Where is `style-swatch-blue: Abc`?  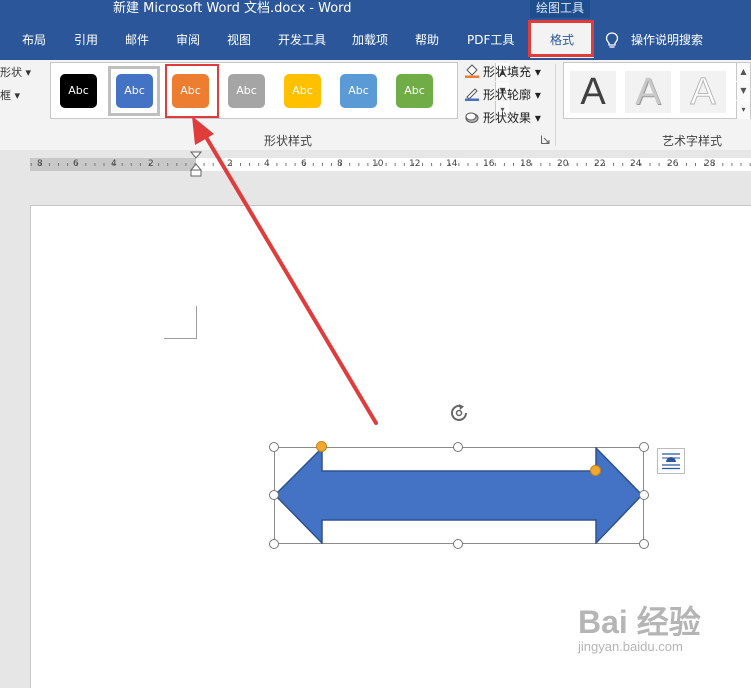
style-swatch-blue: Abc is located at coordinates (134, 91).